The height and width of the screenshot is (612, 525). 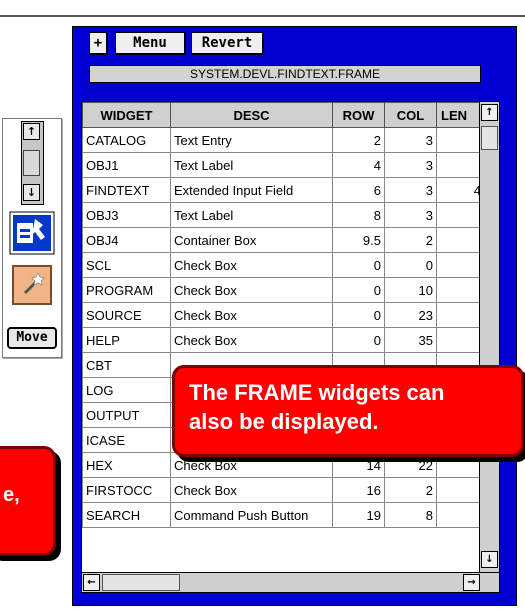 I want to click on cell-row: 6, so click(x=358, y=190).